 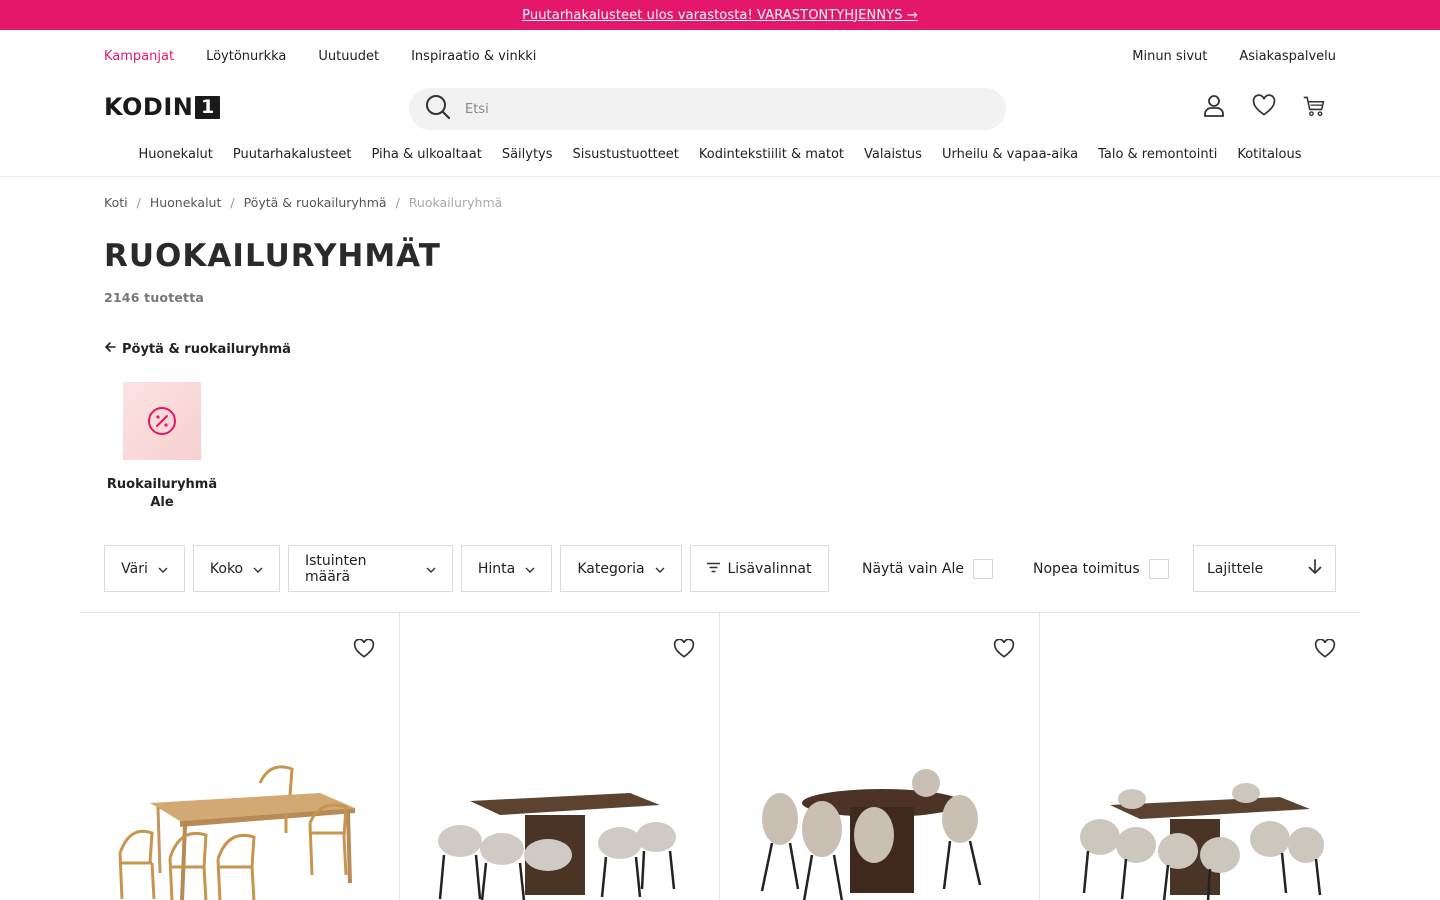 I want to click on back-link: Pöytä & ruokailuryhmä, so click(x=720, y=349).